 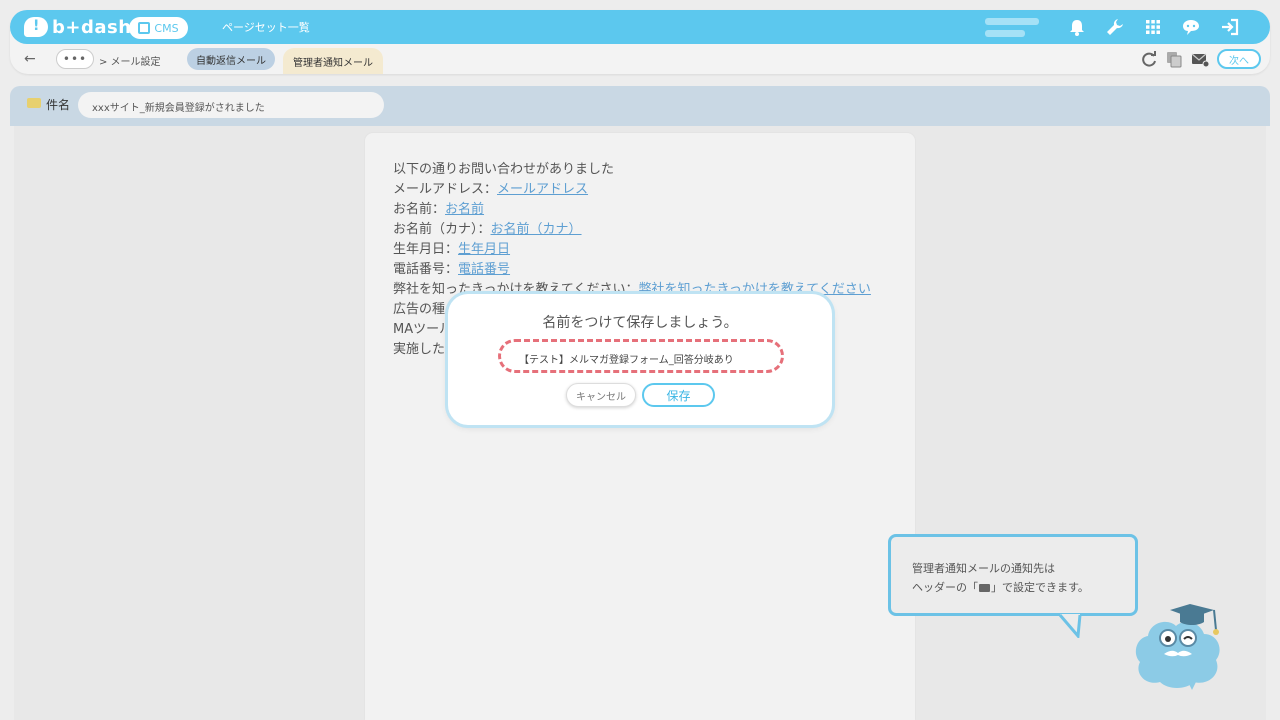 What do you see at coordinates (439, 209) in the screenshot?
I see `body-field-line: お名前：お名前` at bounding box center [439, 209].